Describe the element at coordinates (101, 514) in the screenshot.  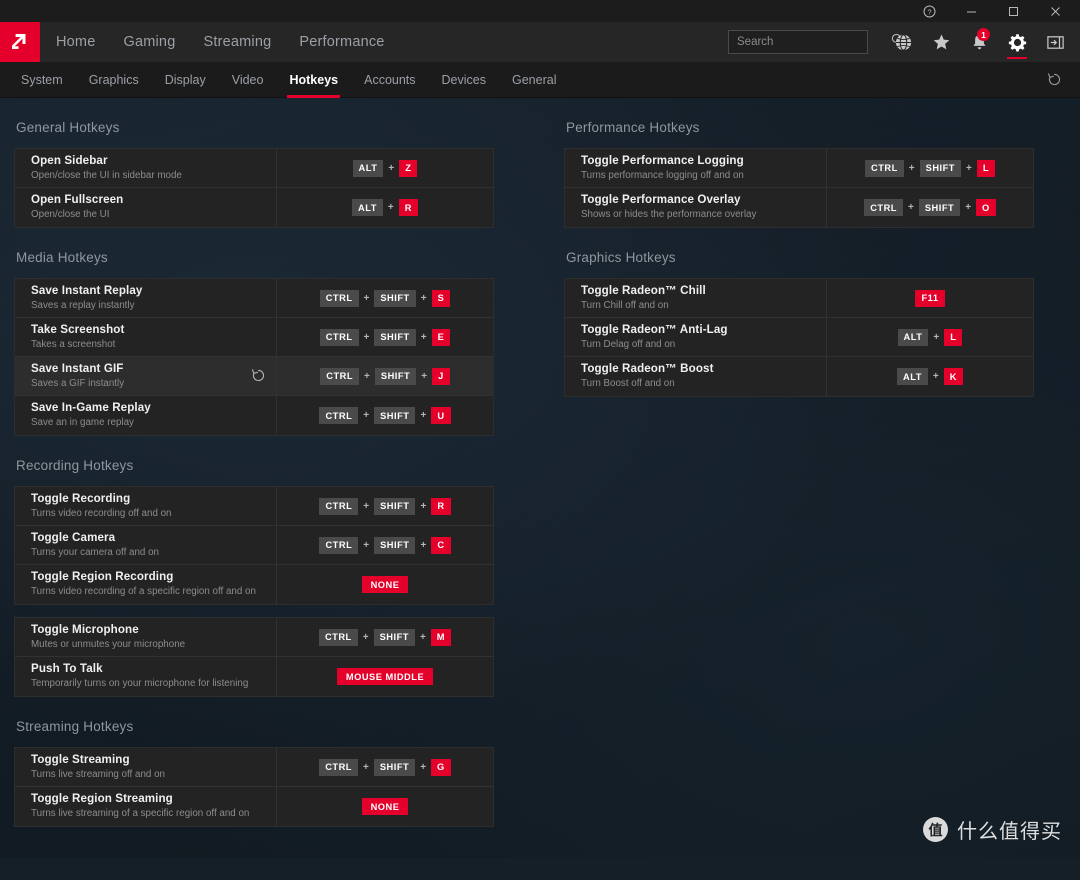
I see `hotkey-description: Turns video recording off and on` at that location.